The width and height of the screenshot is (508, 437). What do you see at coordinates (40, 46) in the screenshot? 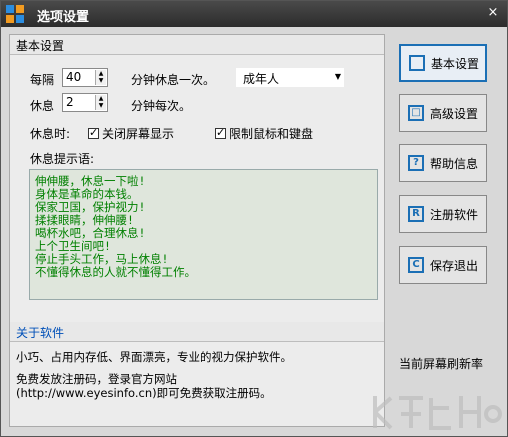
I see `basic-settings-title: 基本设置` at bounding box center [40, 46].